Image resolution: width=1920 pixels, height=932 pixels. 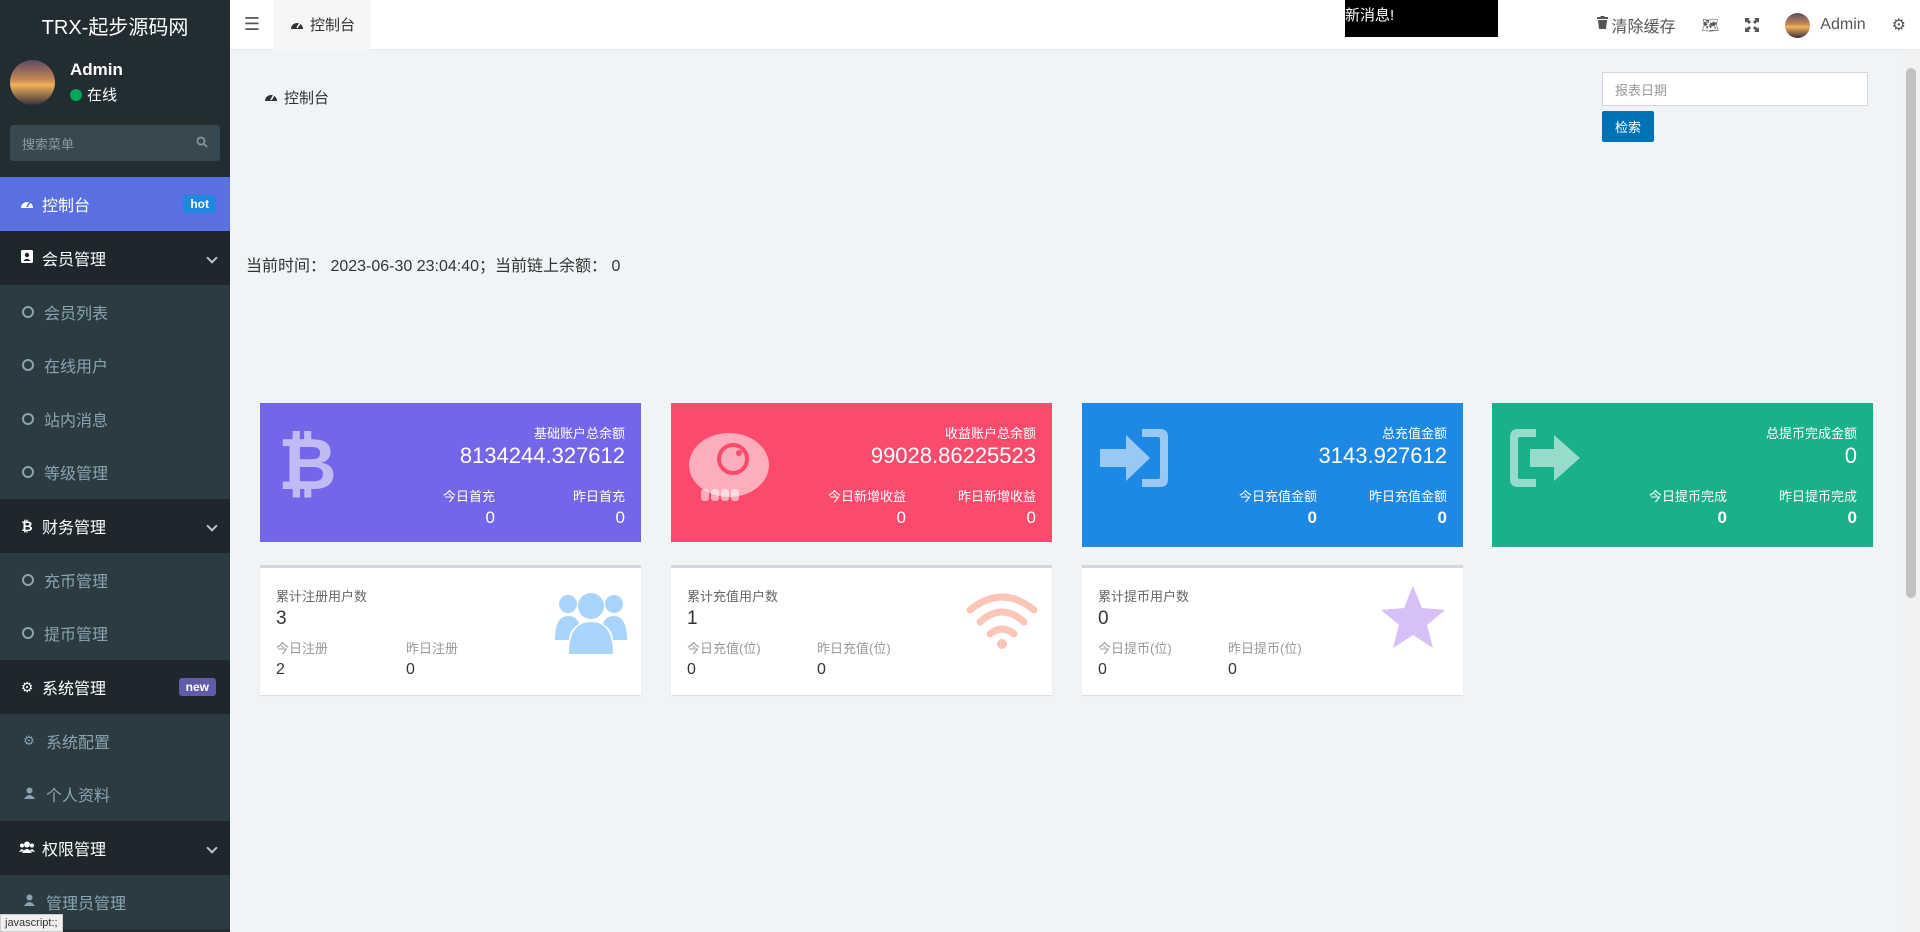 I want to click on sidebar-search-input: 搜索菜单, so click(x=115, y=143).